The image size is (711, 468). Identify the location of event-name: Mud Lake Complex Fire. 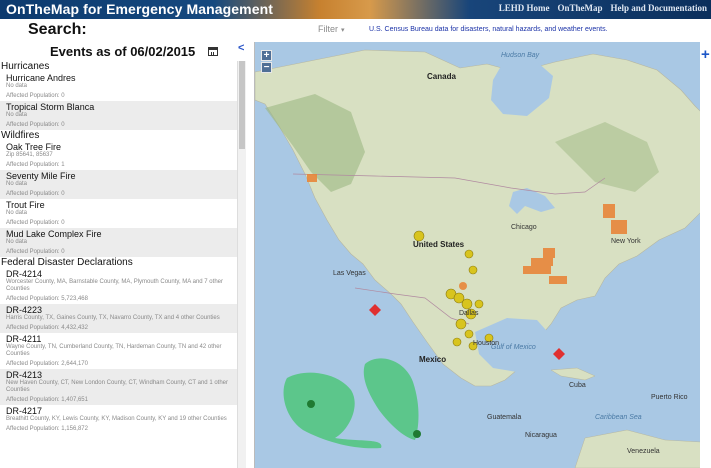
(54, 234).